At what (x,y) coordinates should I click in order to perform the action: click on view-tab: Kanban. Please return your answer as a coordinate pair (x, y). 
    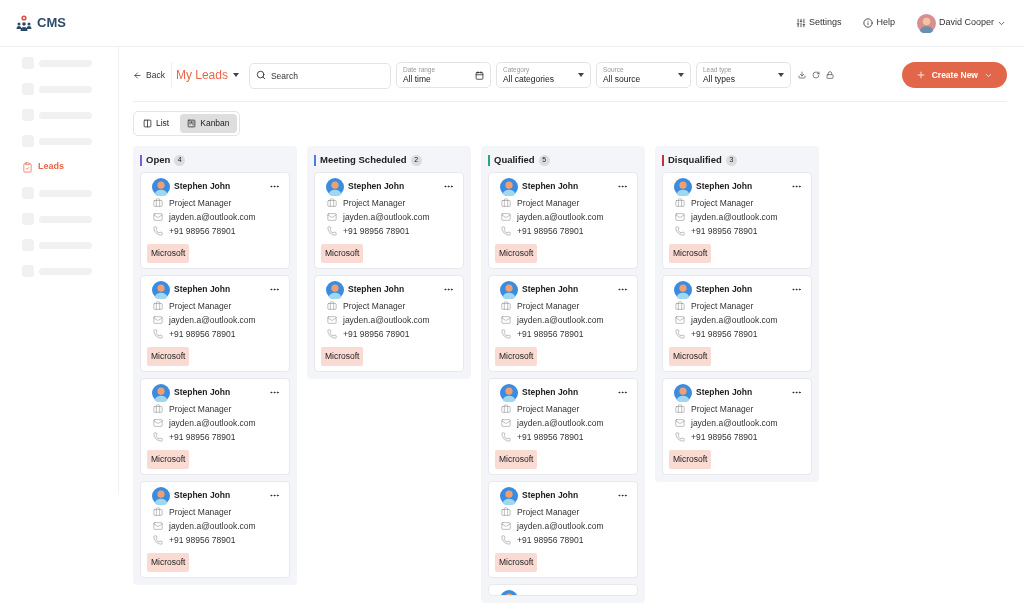
    Looking at the image, I should click on (208, 123).